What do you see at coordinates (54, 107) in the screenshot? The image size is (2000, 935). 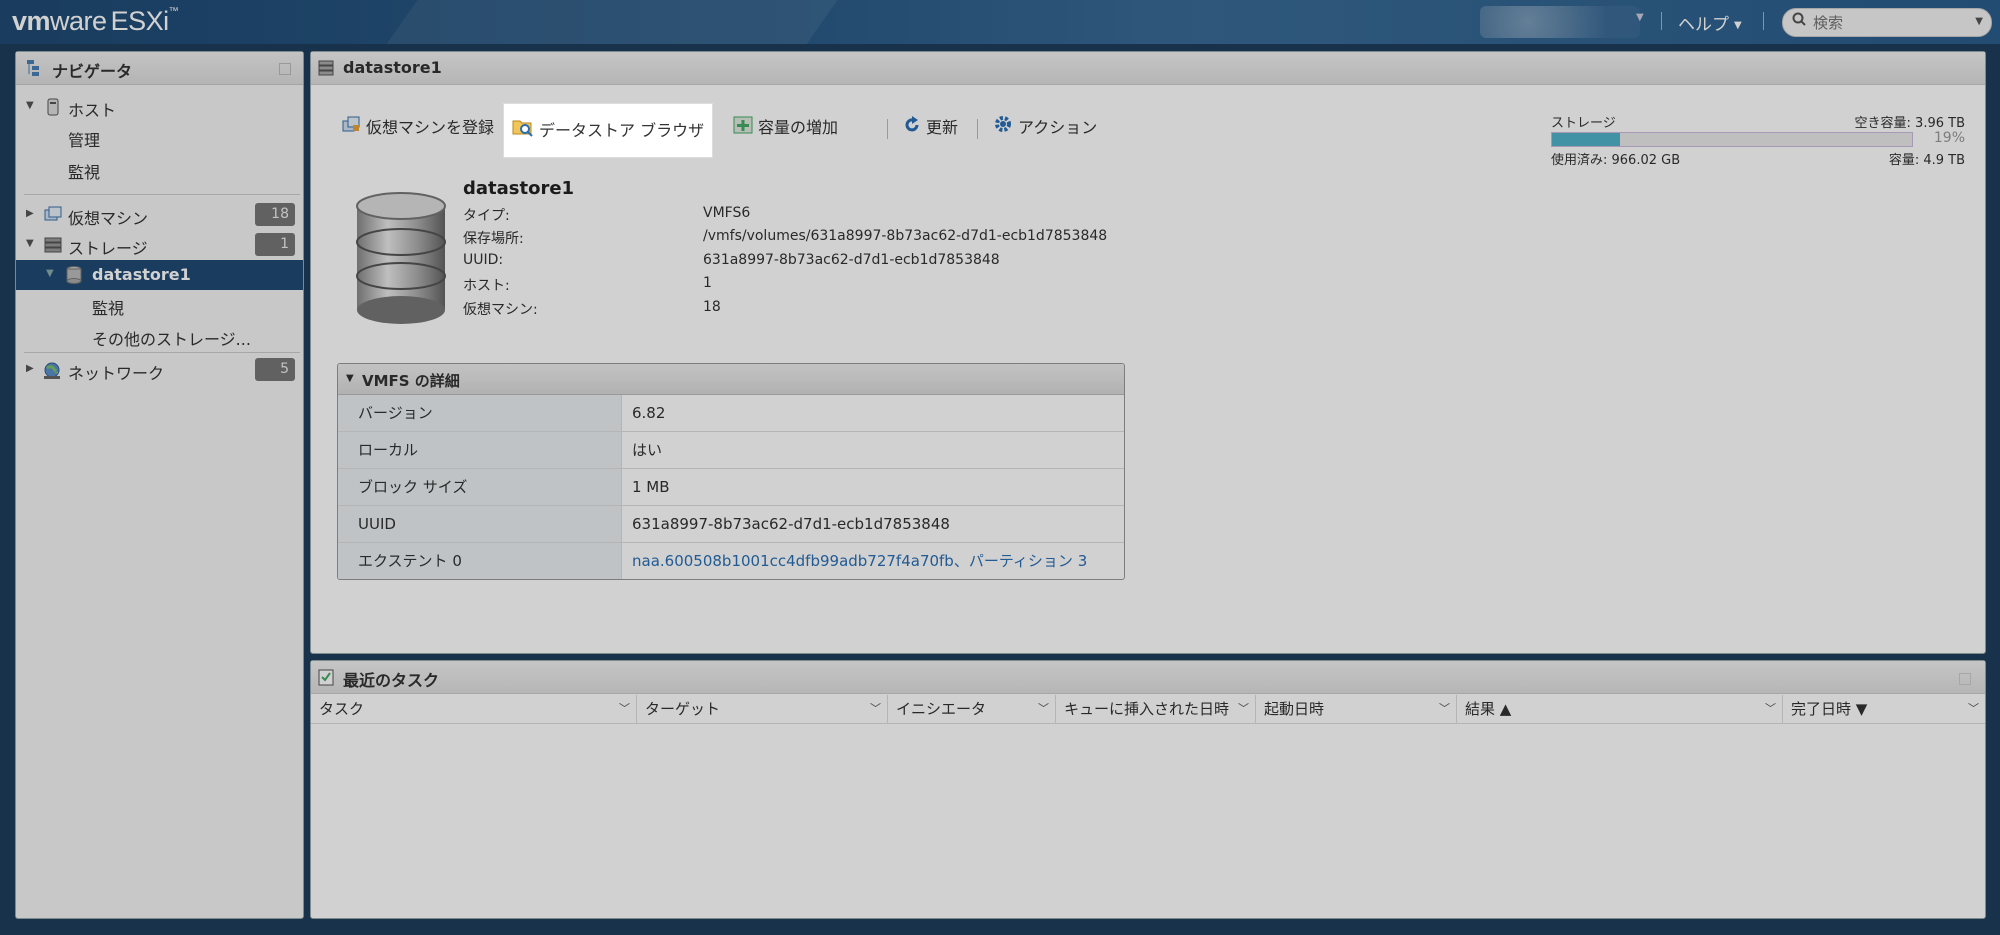 I see `host-icon` at bounding box center [54, 107].